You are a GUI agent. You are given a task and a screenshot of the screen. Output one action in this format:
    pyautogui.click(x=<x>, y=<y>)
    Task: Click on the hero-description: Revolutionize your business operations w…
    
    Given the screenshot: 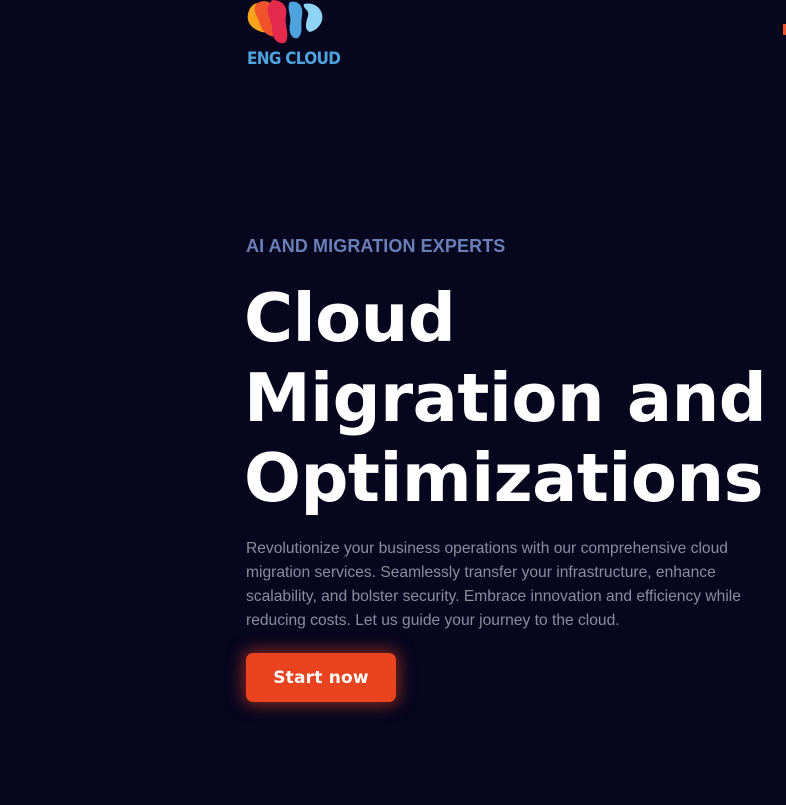 What is the action you would take?
    pyautogui.click(x=493, y=584)
    